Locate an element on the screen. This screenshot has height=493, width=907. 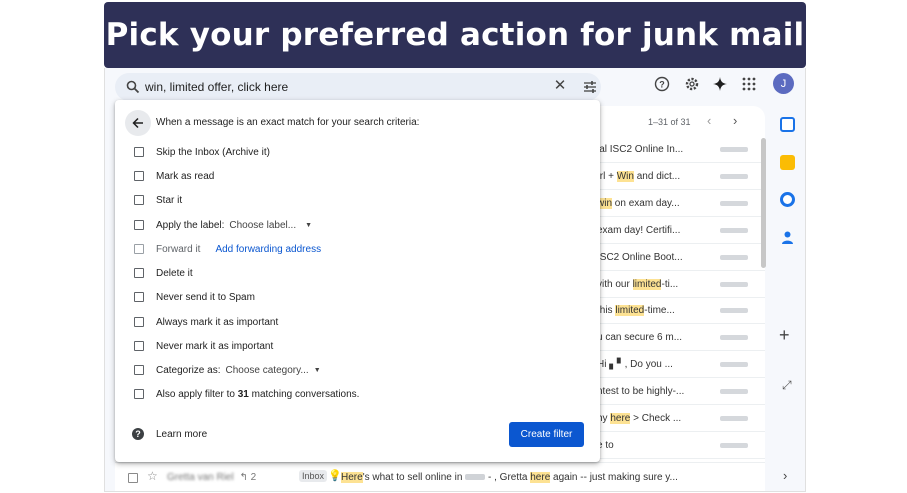
help-icon: ? is located at coordinates (138, 434).